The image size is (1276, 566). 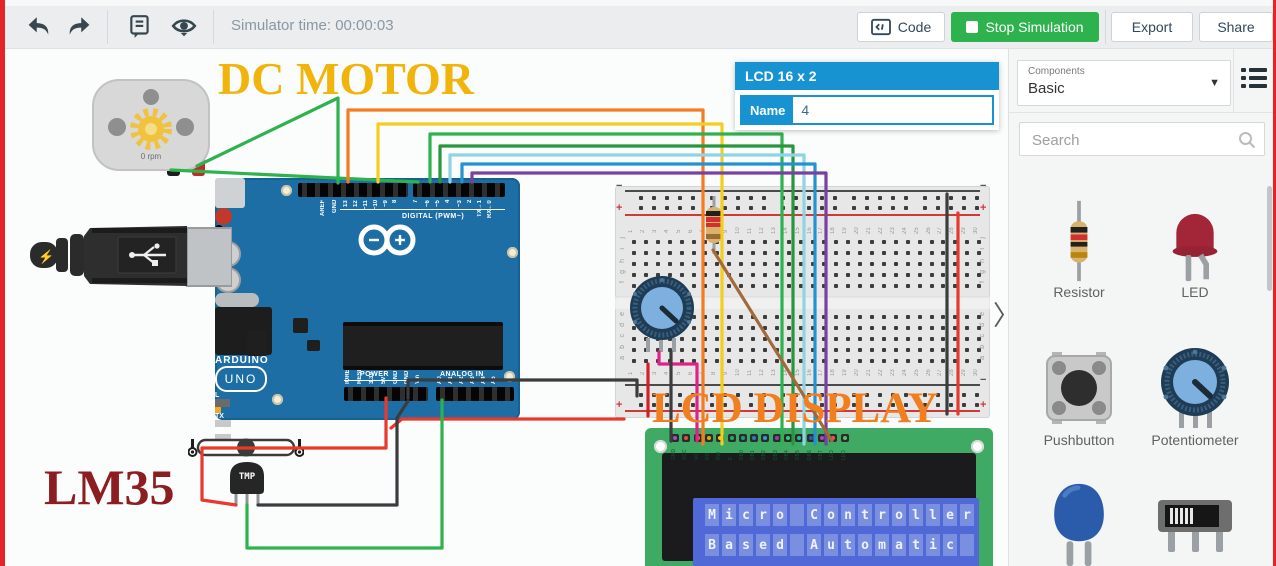 I want to click on toolbar-divider, so click(x=213, y=27).